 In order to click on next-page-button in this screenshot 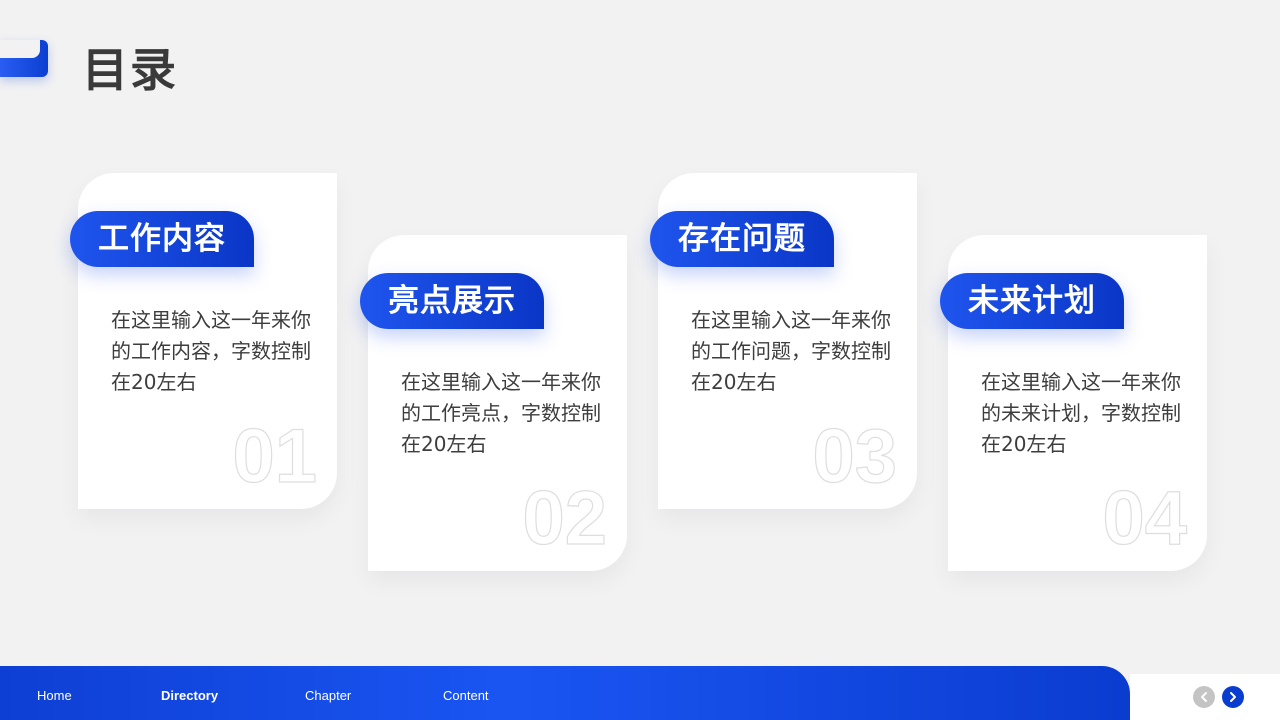, I will do `click(1233, 697)`.